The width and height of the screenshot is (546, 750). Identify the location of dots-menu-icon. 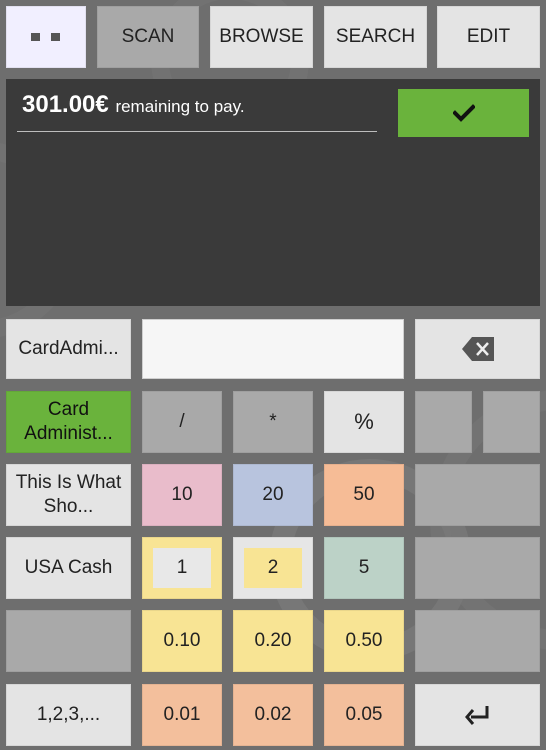
(45, 37).